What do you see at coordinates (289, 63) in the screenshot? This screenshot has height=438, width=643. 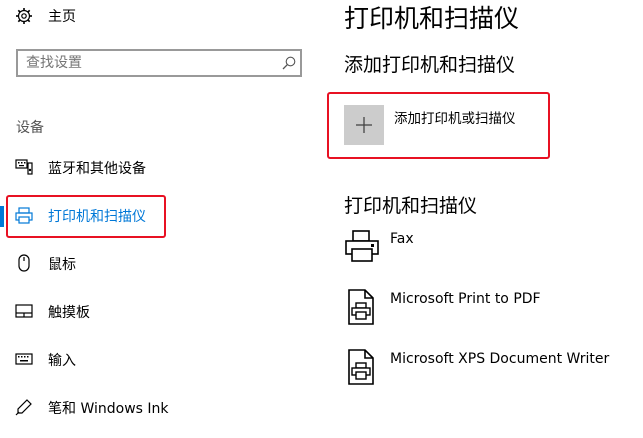 I see `search-icon` at bounding box center [289, 63].